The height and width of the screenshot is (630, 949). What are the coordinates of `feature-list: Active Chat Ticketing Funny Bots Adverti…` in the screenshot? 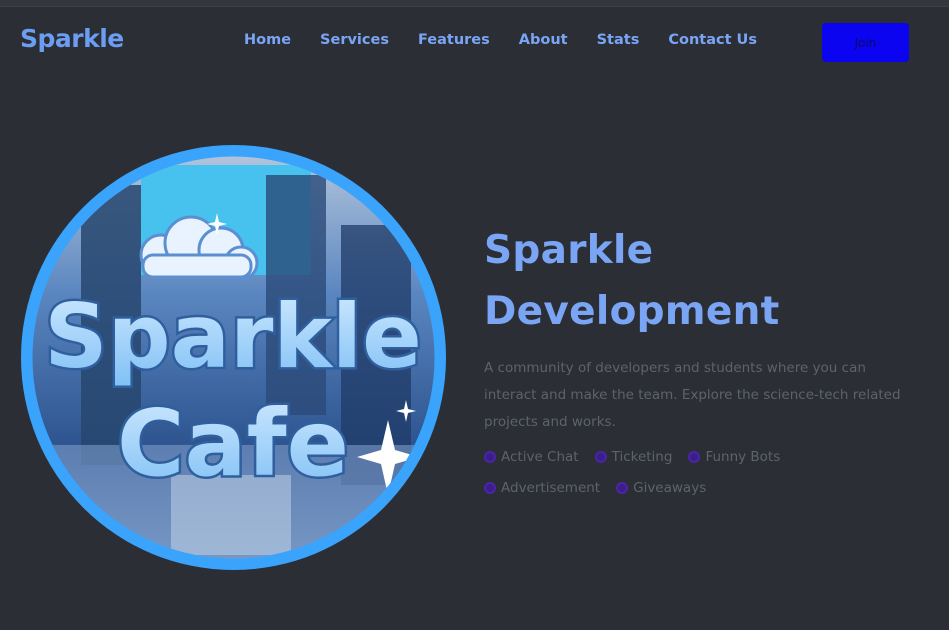 It's located at (704, 472).